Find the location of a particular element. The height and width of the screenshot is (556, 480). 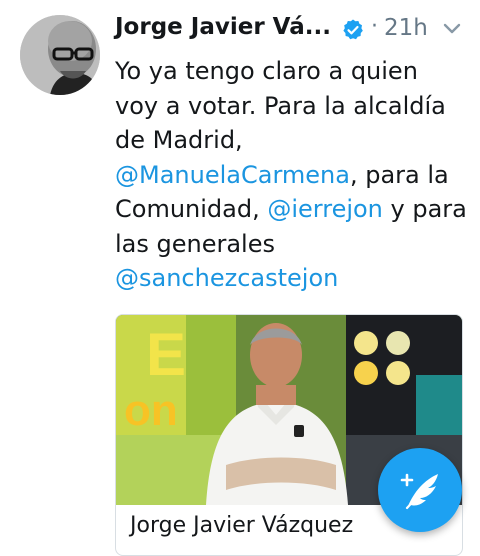

tweet-text-line: Yo ya tengo claro a quien is located at coordinates (266, 71).